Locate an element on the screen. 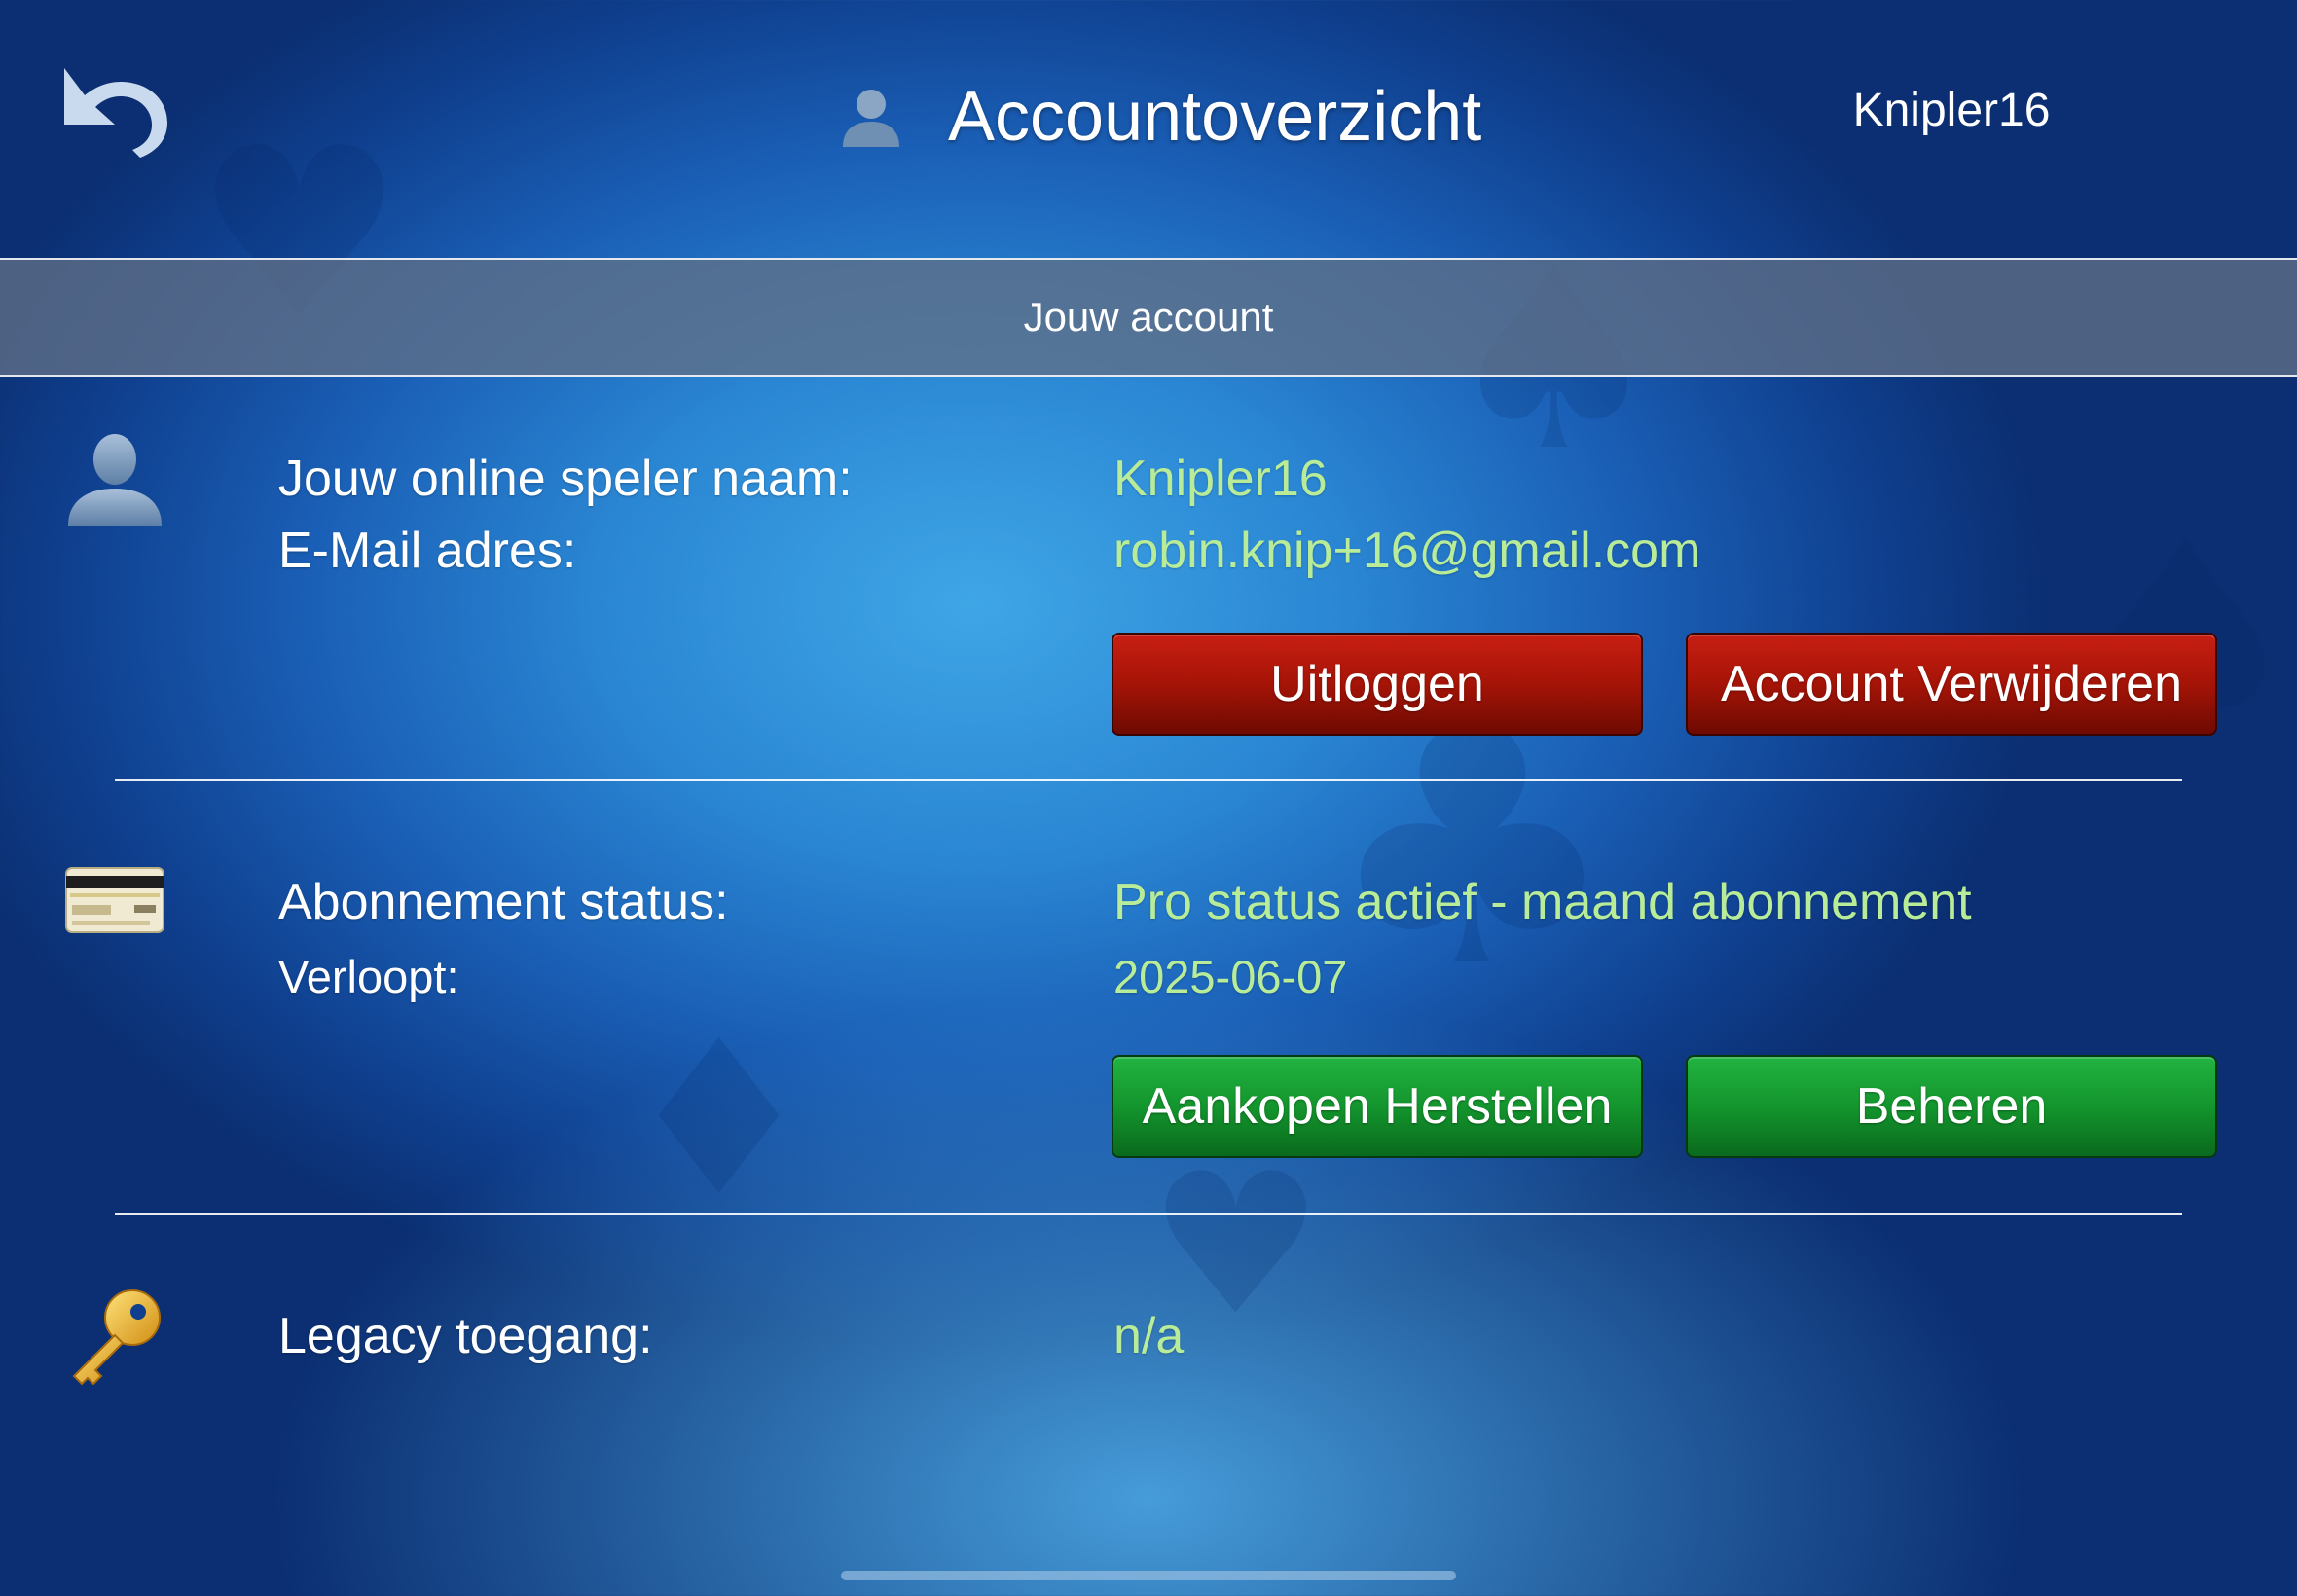  logout-button: Uitloggen is located at coordinates (1377, 684).